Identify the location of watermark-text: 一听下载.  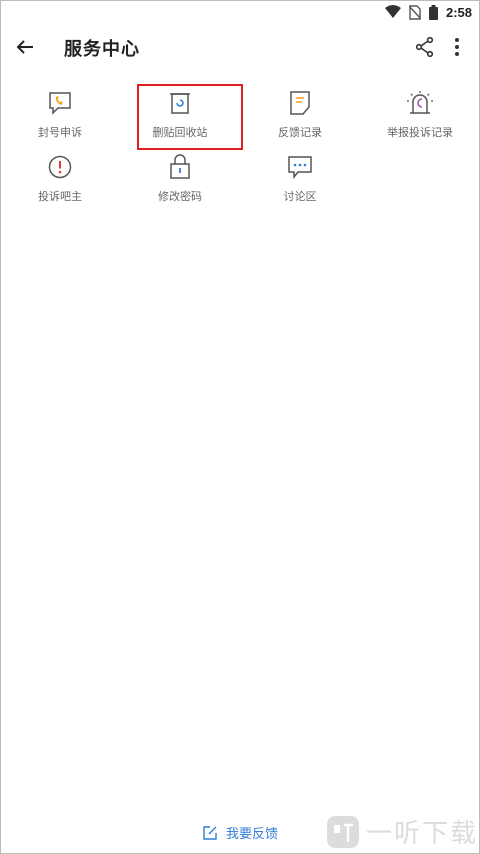
(421, 834).